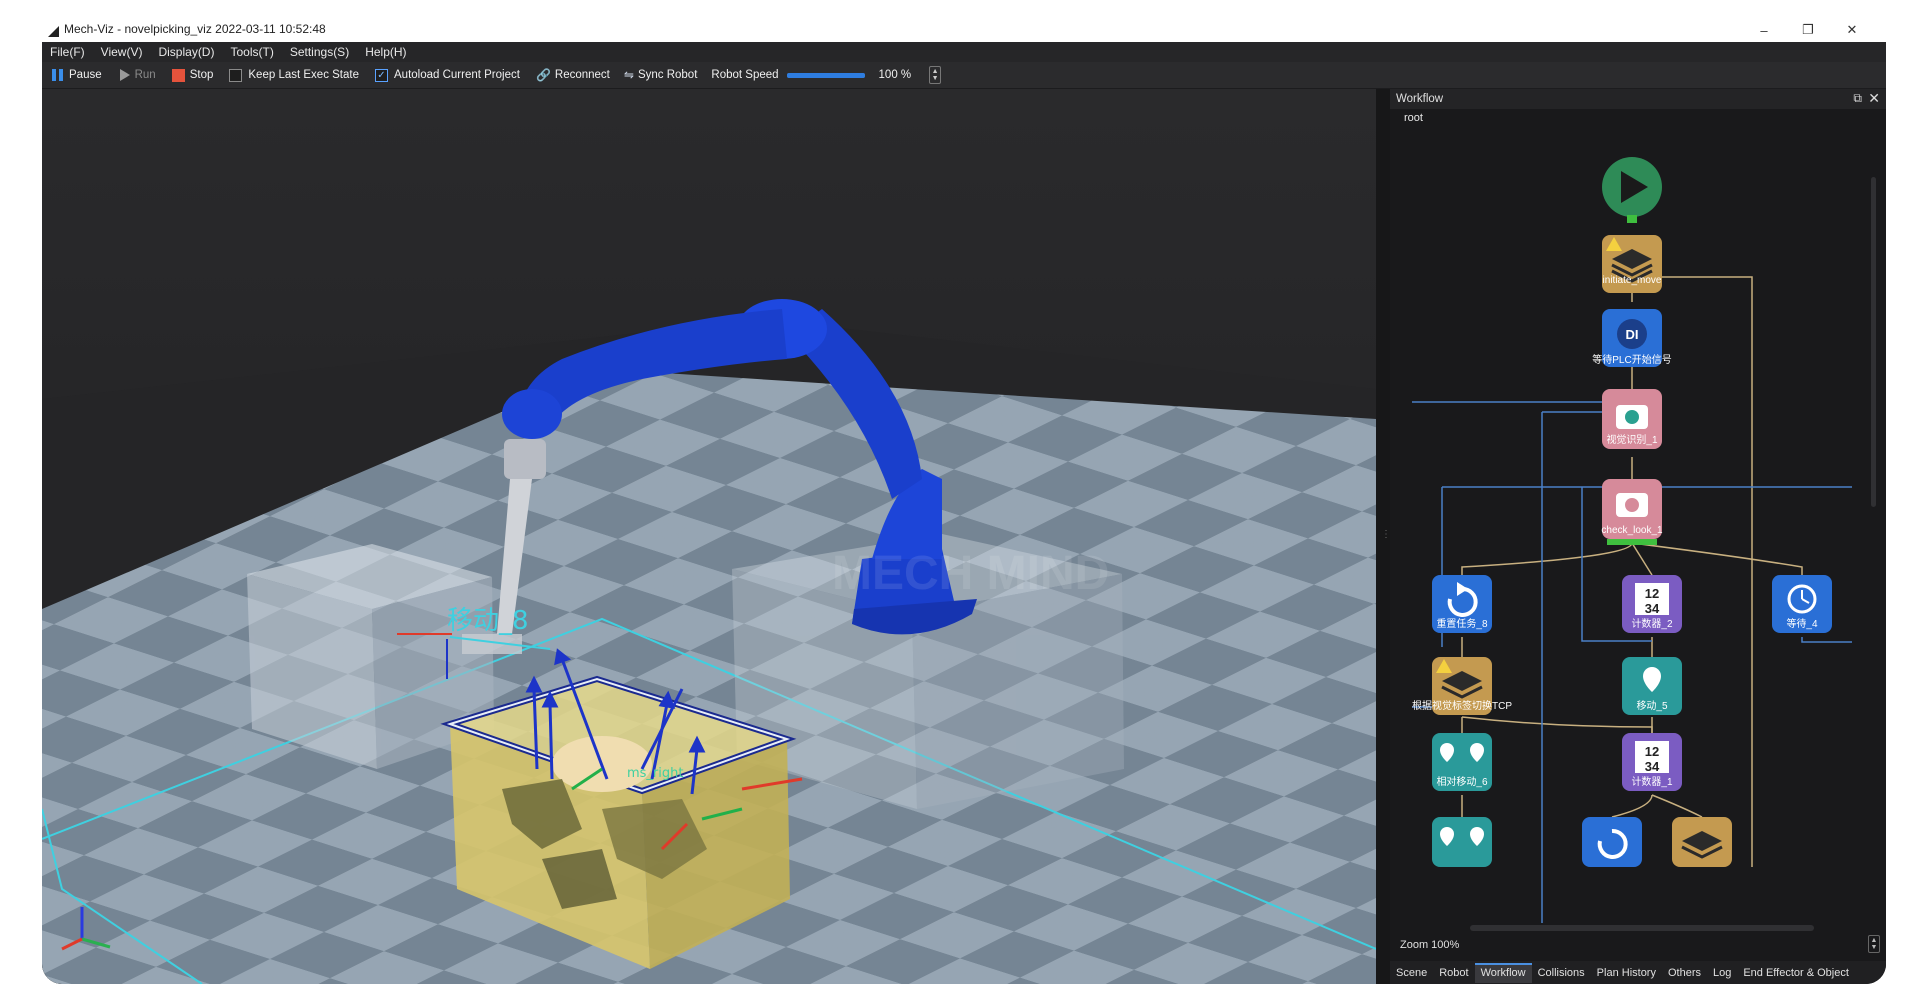 This screenshot has height=1002, width=1920. Describe the element at coordinates (178, 75) in the screenshot. I see `stop-icon` at that location.